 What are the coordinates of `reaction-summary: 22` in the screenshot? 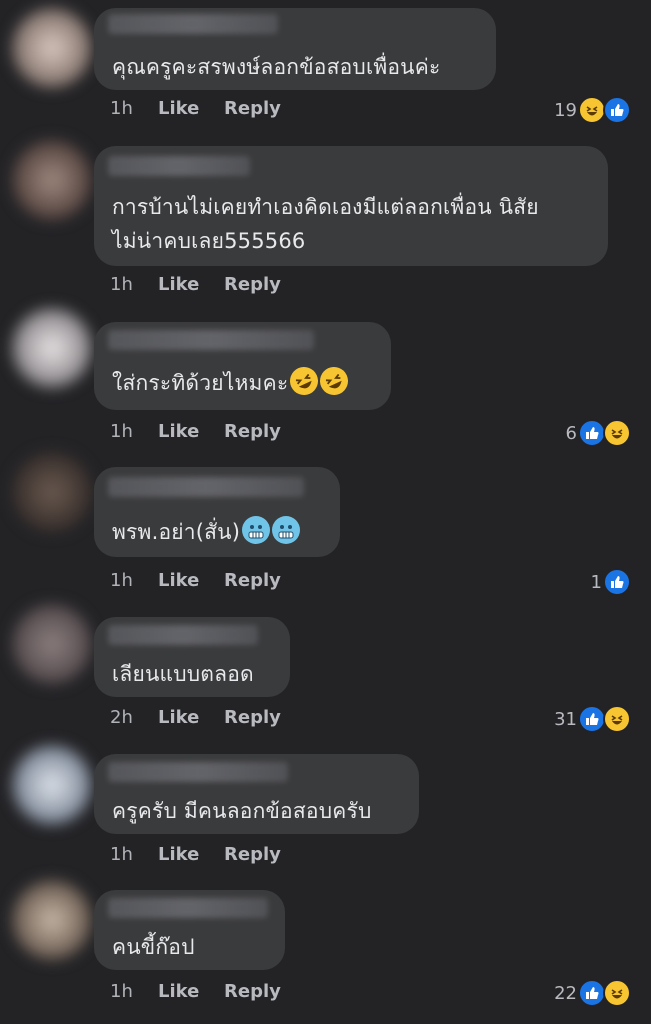 It's located at (592, 993).